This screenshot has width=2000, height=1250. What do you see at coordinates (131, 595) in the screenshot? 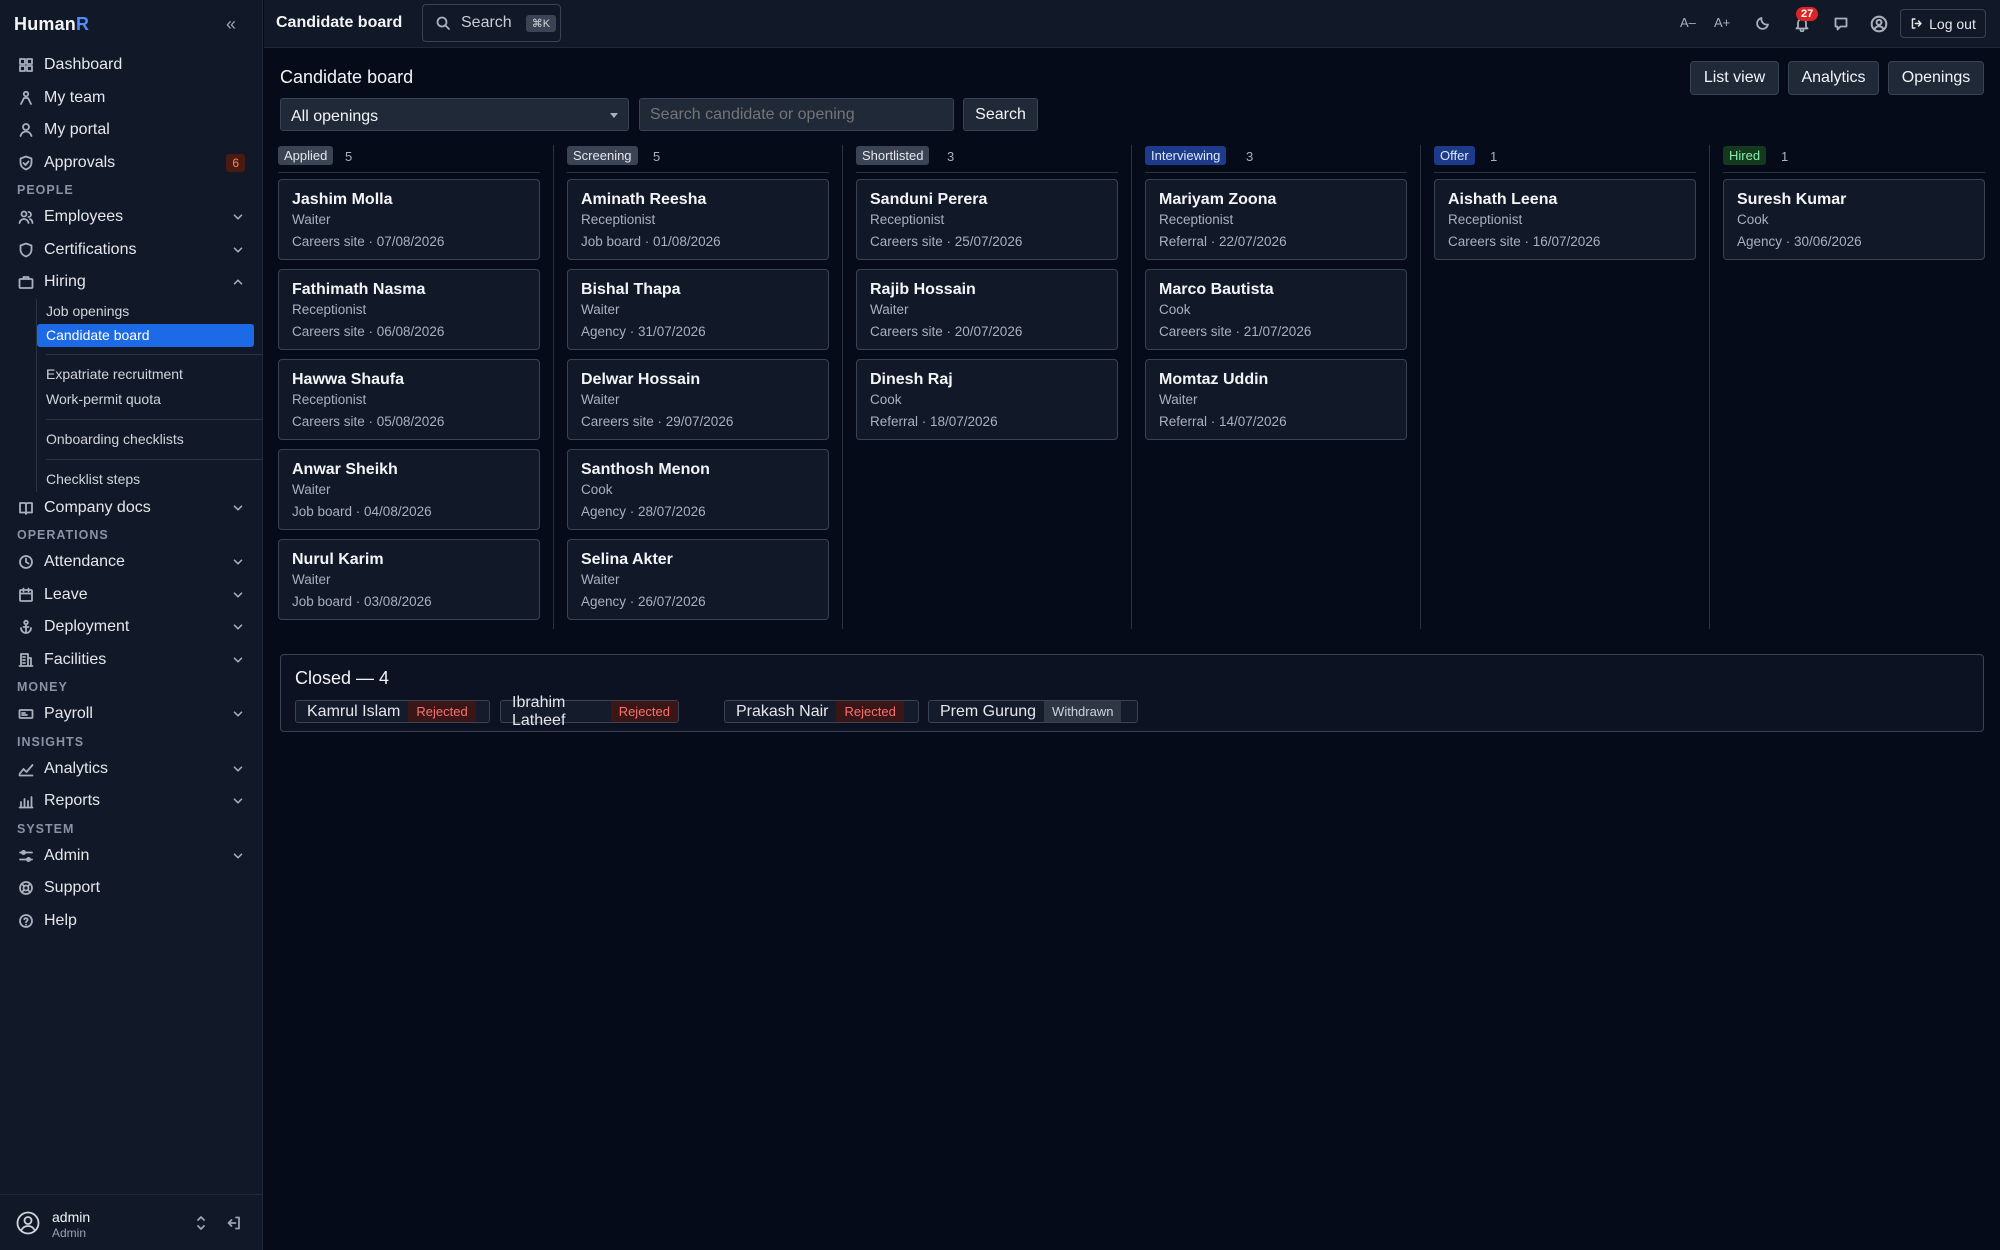
I see `sidebar-item-leave: Leave` at bounding box center [131, 595].